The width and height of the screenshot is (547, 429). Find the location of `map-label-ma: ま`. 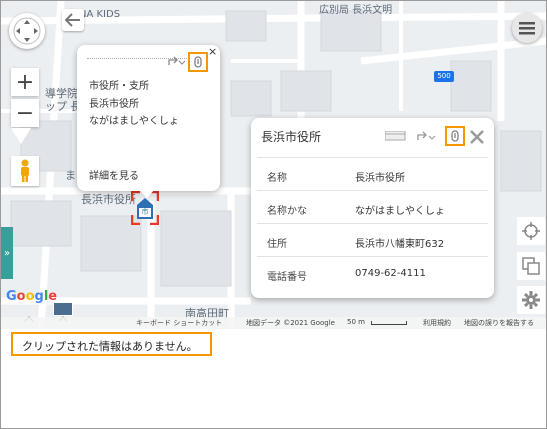

map-label-ma: ま is located at coordinates (70, 175).